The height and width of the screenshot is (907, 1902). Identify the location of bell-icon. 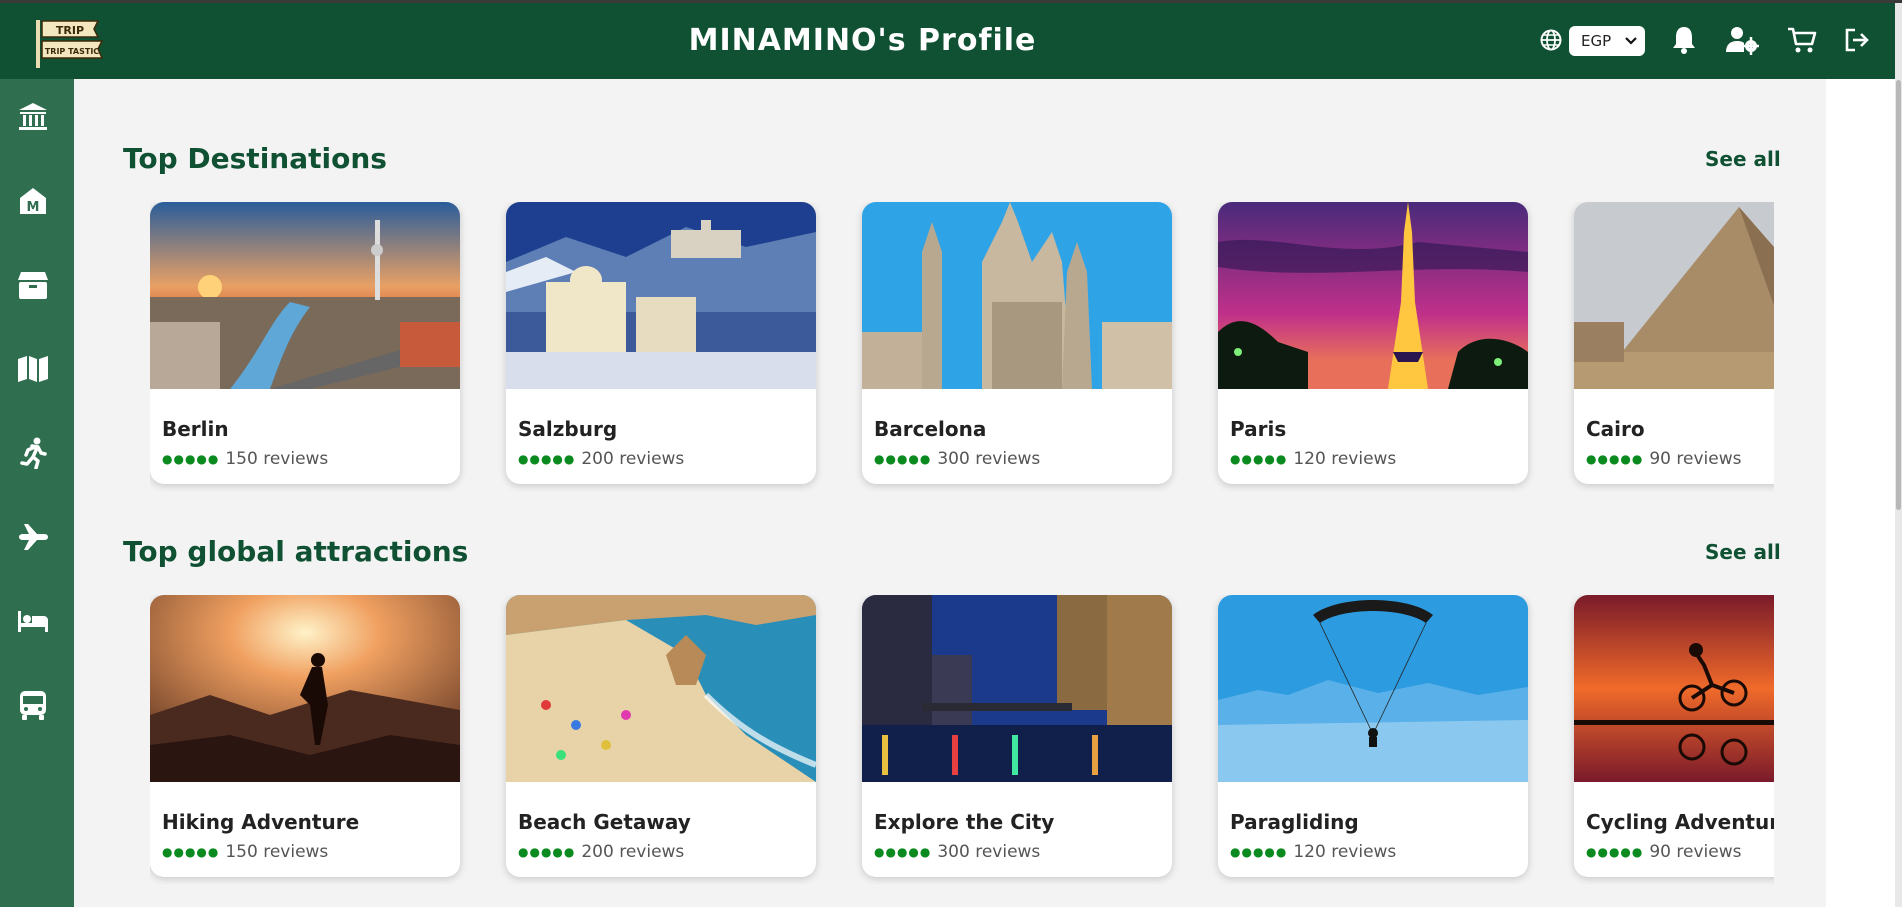
(1684, 40).